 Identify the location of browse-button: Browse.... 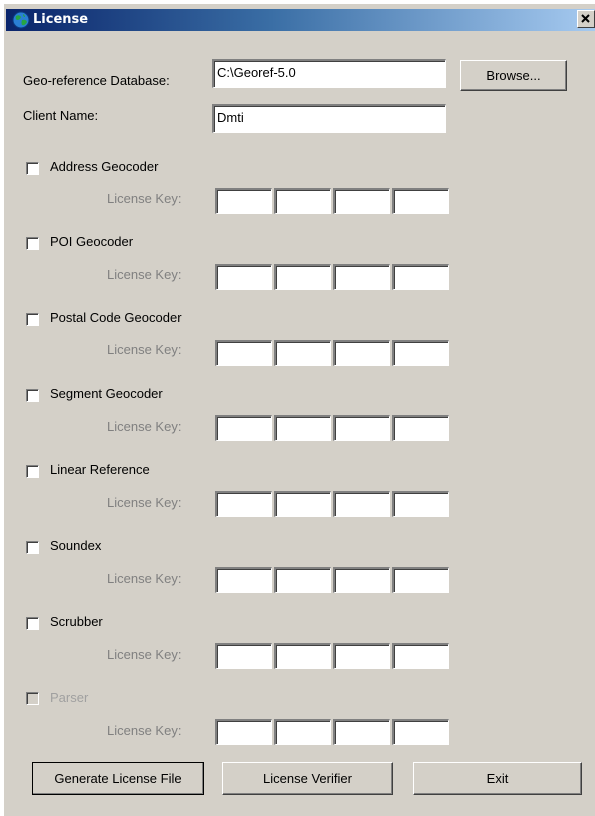
(513, 75).